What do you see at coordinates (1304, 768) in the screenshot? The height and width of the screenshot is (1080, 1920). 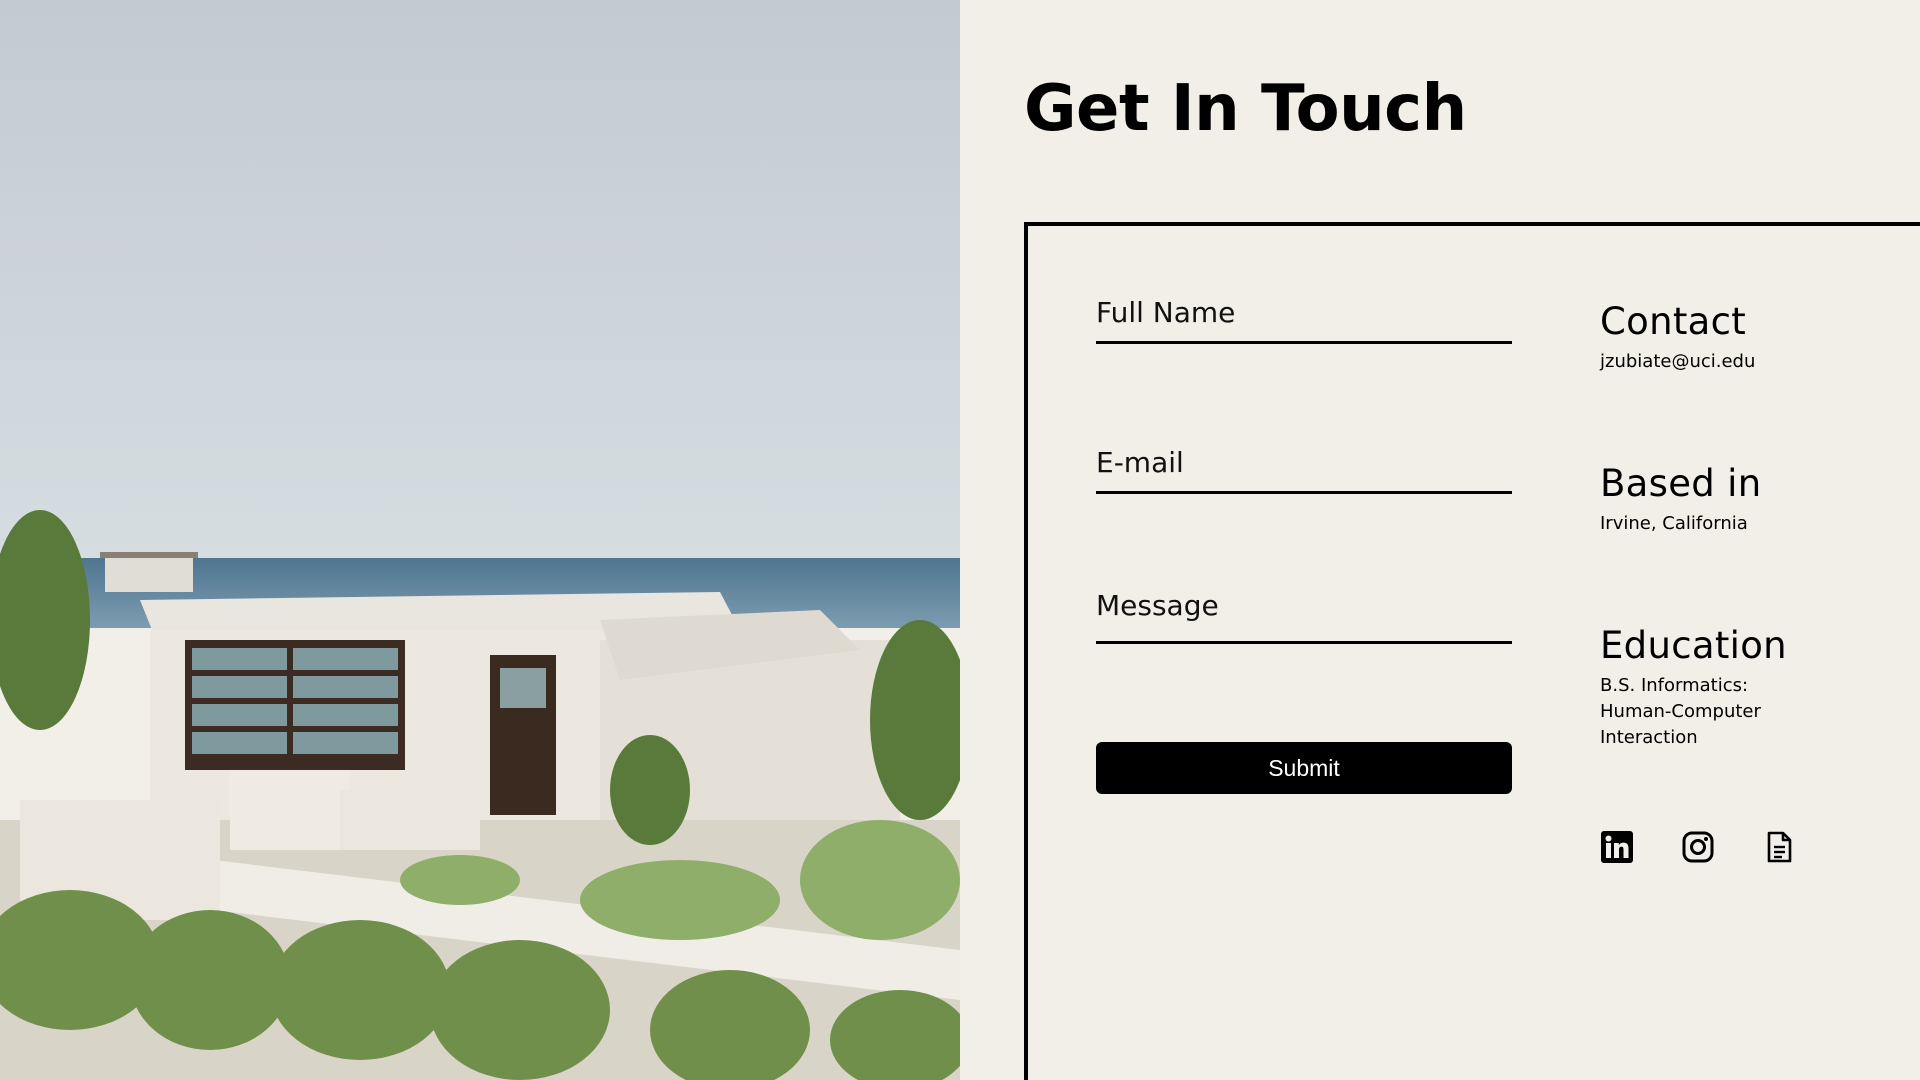 I see `submit-button: Submit` at bounding box center [1304, 768].